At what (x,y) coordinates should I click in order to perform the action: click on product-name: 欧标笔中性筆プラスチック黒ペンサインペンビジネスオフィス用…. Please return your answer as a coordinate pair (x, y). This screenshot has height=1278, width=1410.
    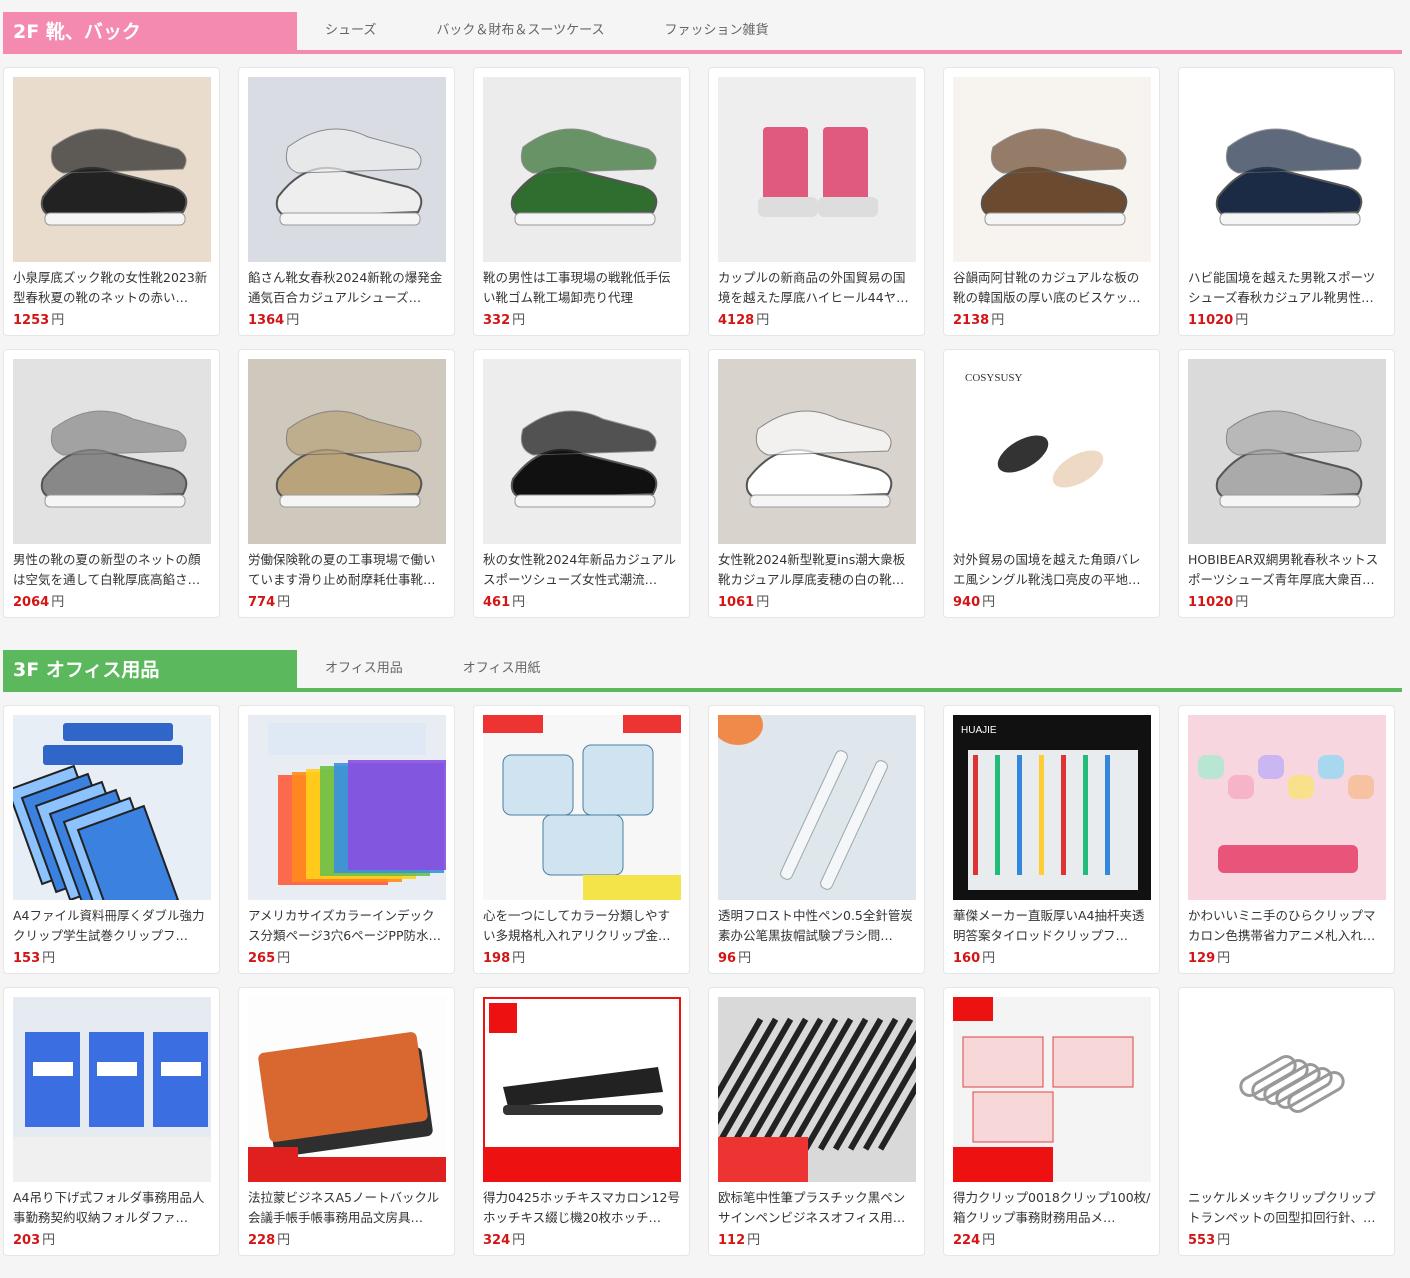
    Looking at the image, I should click on (817, 1208).